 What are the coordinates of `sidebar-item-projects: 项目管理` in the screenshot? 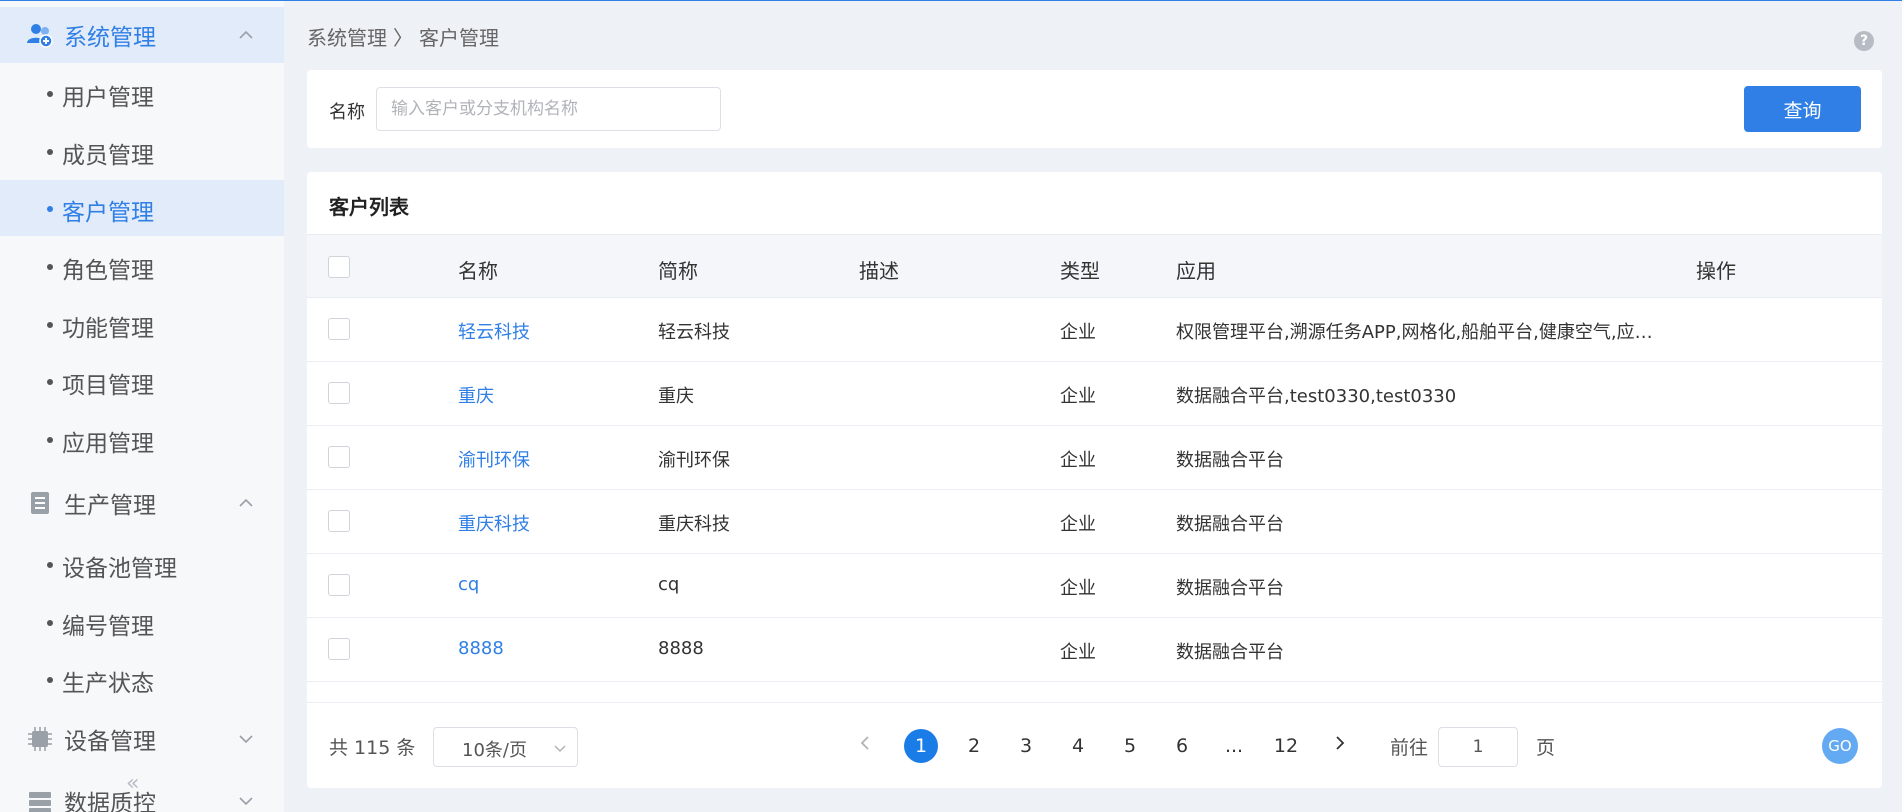 It's located at (142, 381).